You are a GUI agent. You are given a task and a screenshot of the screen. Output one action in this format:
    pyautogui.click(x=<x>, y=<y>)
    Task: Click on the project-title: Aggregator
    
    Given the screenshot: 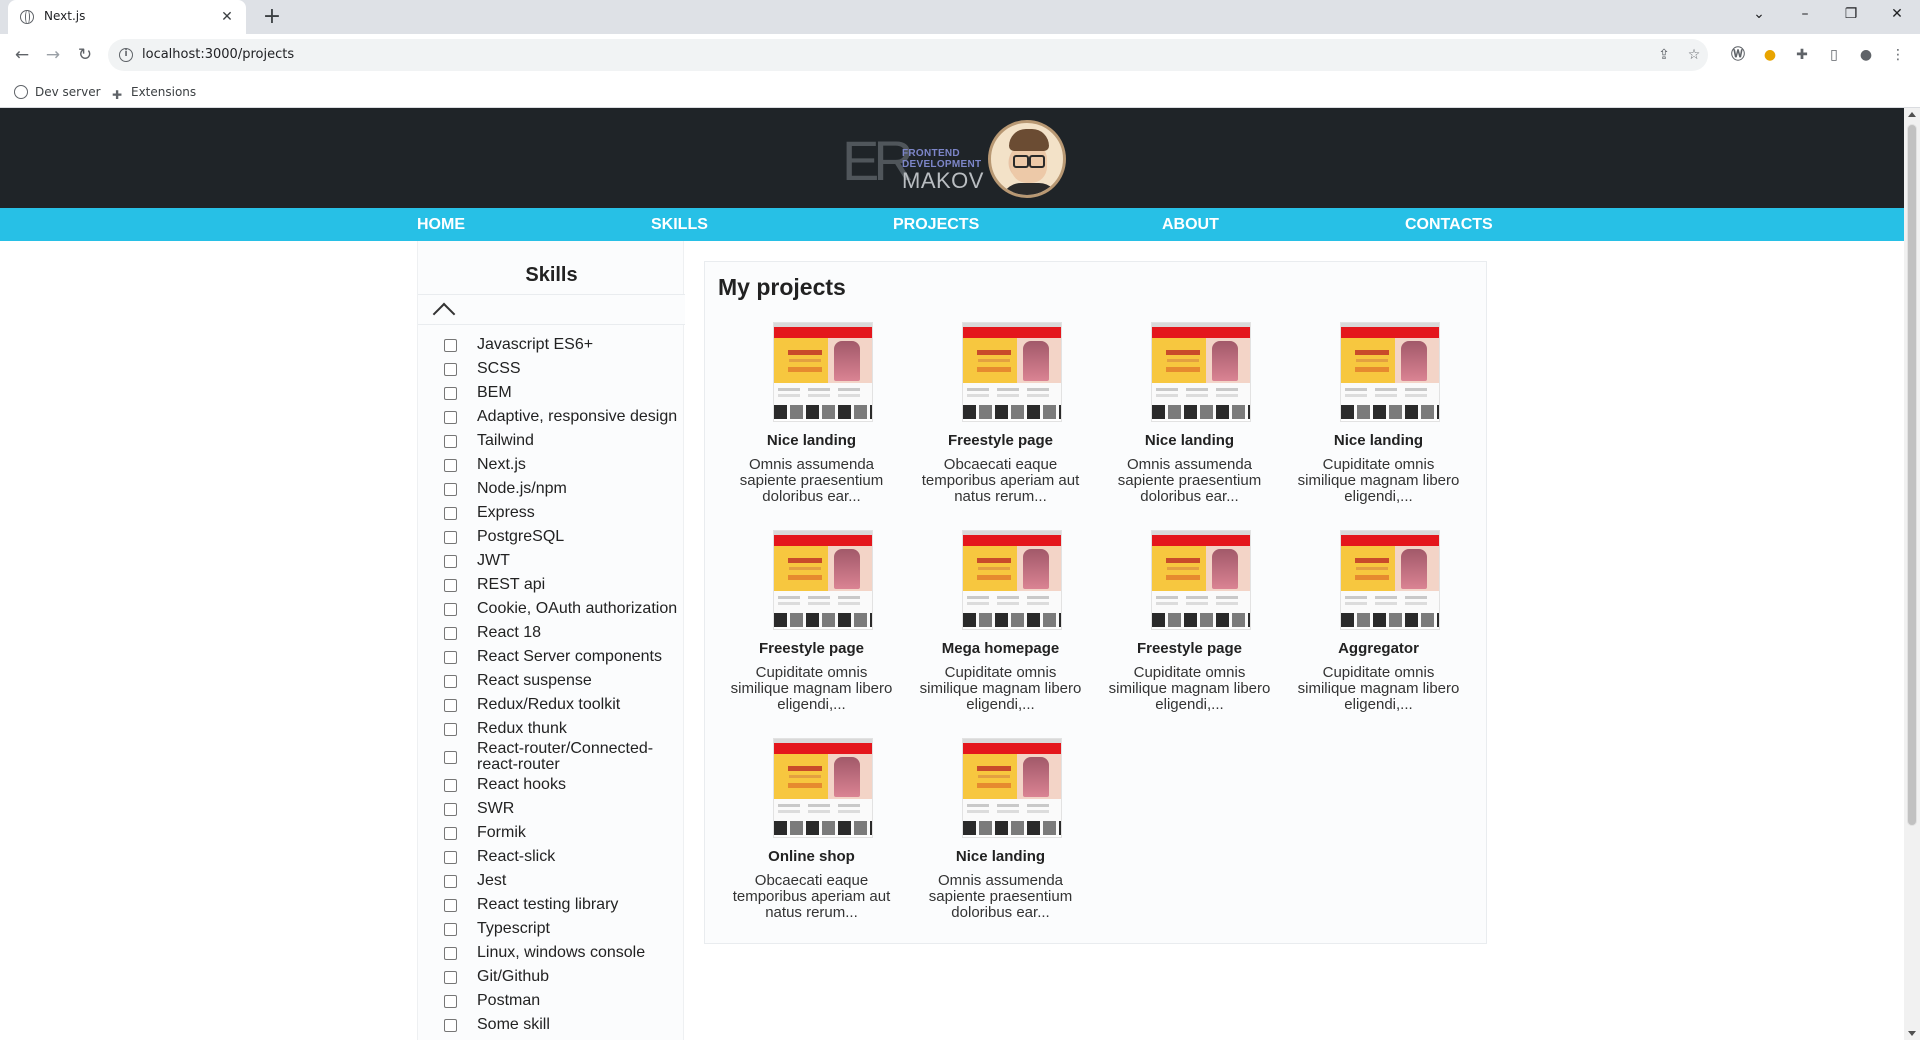 What is the action you would take?
    pyautogui.click(x=1378, y=648)
    